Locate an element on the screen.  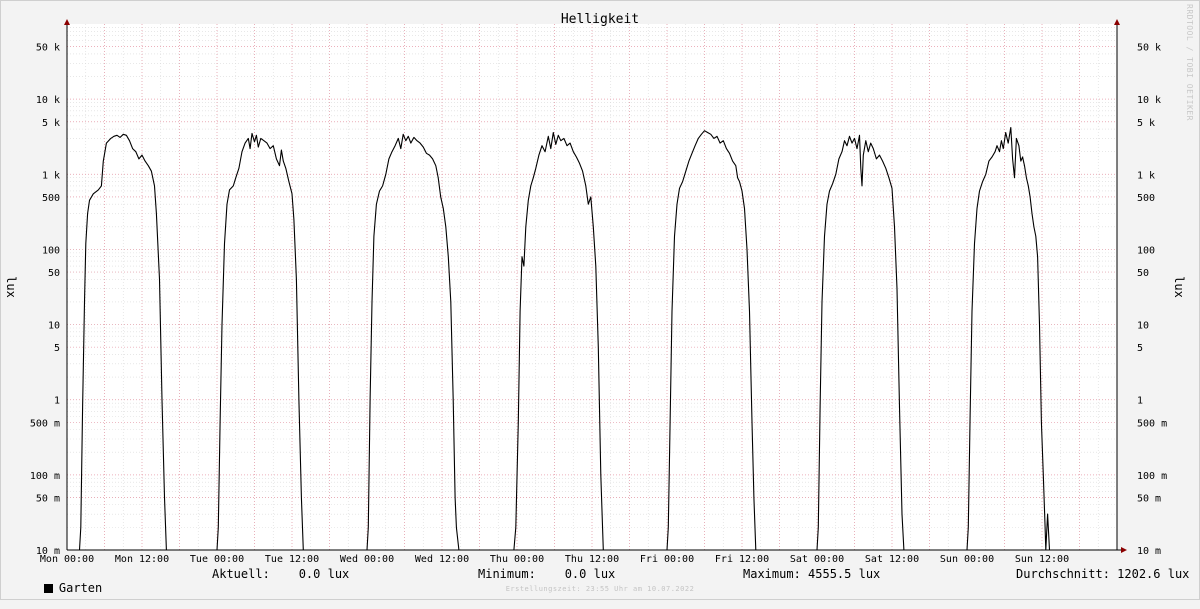
y-tick-label-right: 1 k is located at coordinates (1146, 175).